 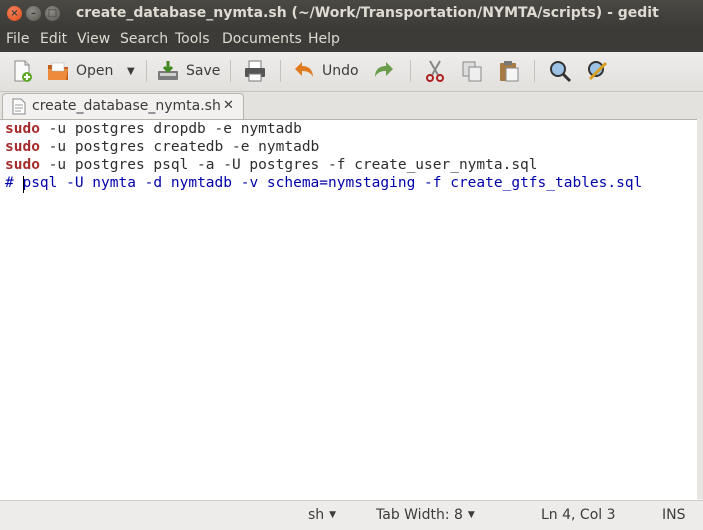 I want to click on tab-create-database-nymta: create_database_nymta.sh ✕, so click(x=123, y=106).